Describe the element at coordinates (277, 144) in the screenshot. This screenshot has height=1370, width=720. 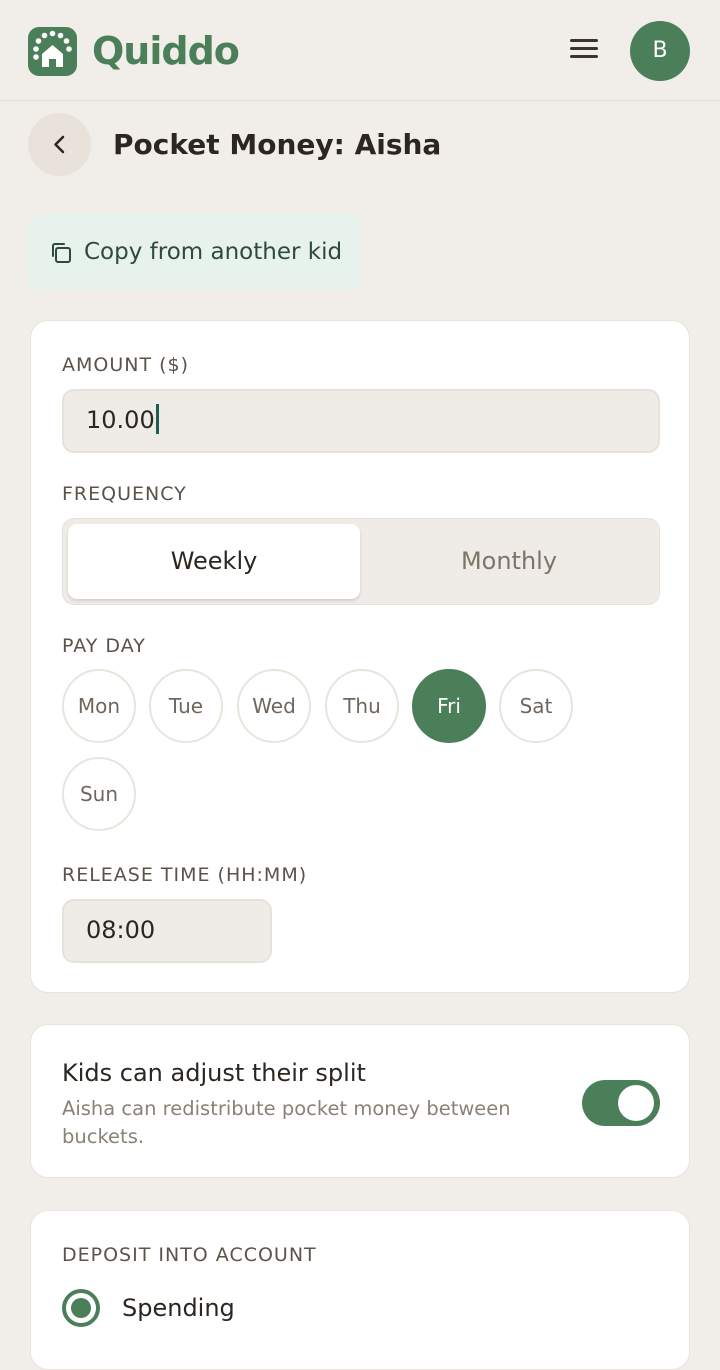
I see `page-title: Pocket Money: Aisha` at that location.